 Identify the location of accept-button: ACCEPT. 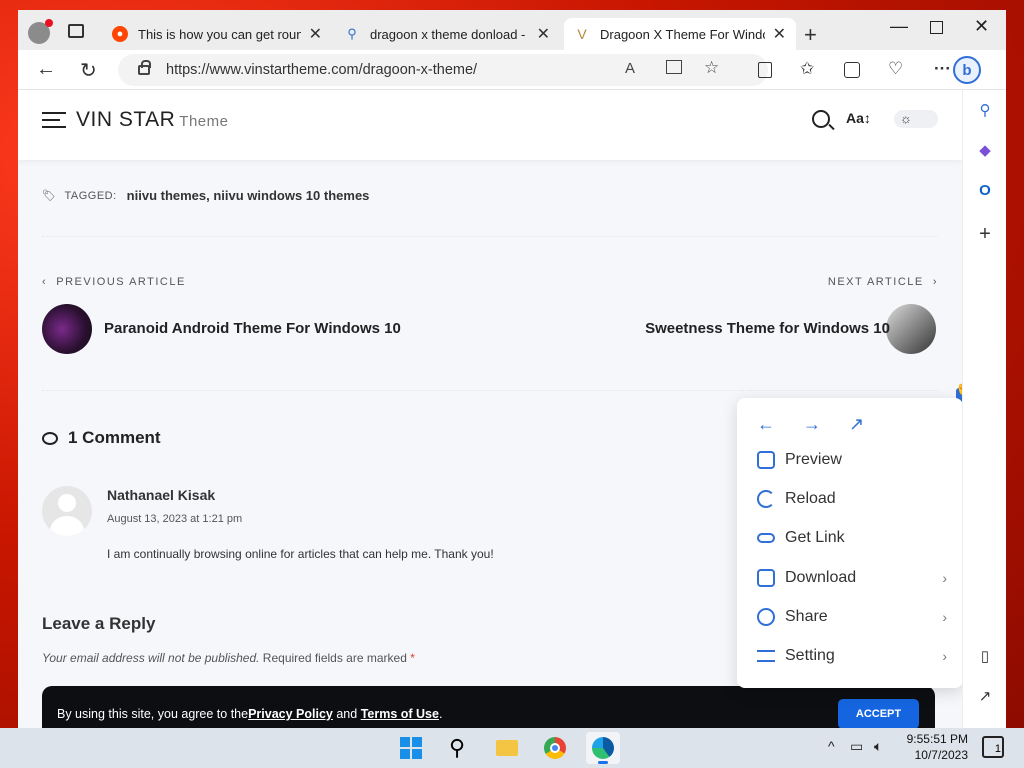
(878, 713).